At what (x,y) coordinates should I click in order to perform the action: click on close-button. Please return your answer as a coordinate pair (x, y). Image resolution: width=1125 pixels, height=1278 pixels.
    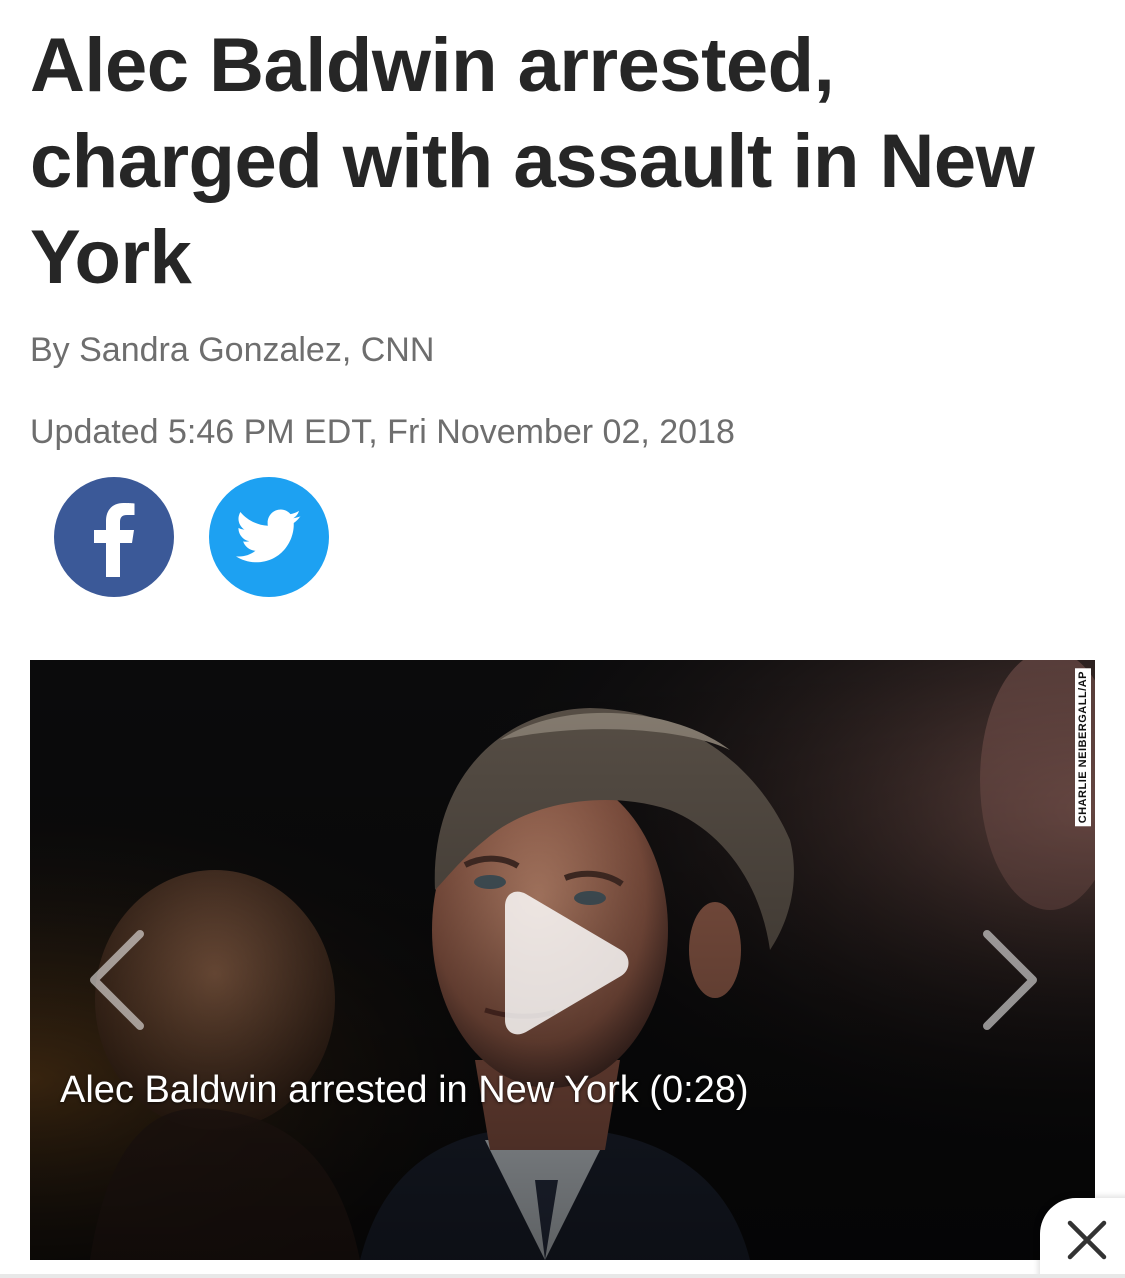
    Looking at the image, I should click on (1082, 1238).